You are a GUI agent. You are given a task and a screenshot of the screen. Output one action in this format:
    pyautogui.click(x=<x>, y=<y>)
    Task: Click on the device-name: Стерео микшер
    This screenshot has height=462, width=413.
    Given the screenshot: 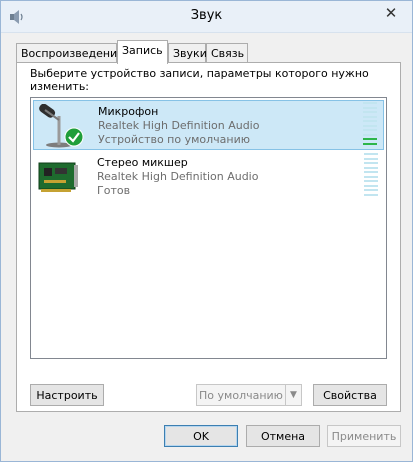 What is the action you would take?
    pyautogui.click(x=142, y=162)
    